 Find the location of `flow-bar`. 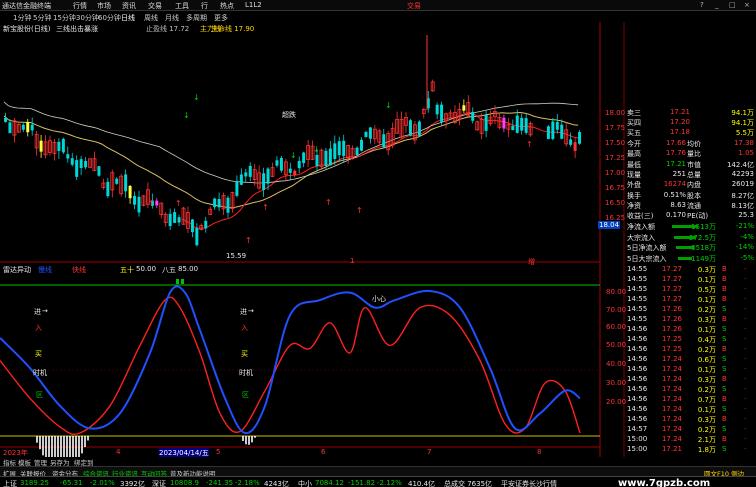

flow-bar is located at coordinates (685, 258).